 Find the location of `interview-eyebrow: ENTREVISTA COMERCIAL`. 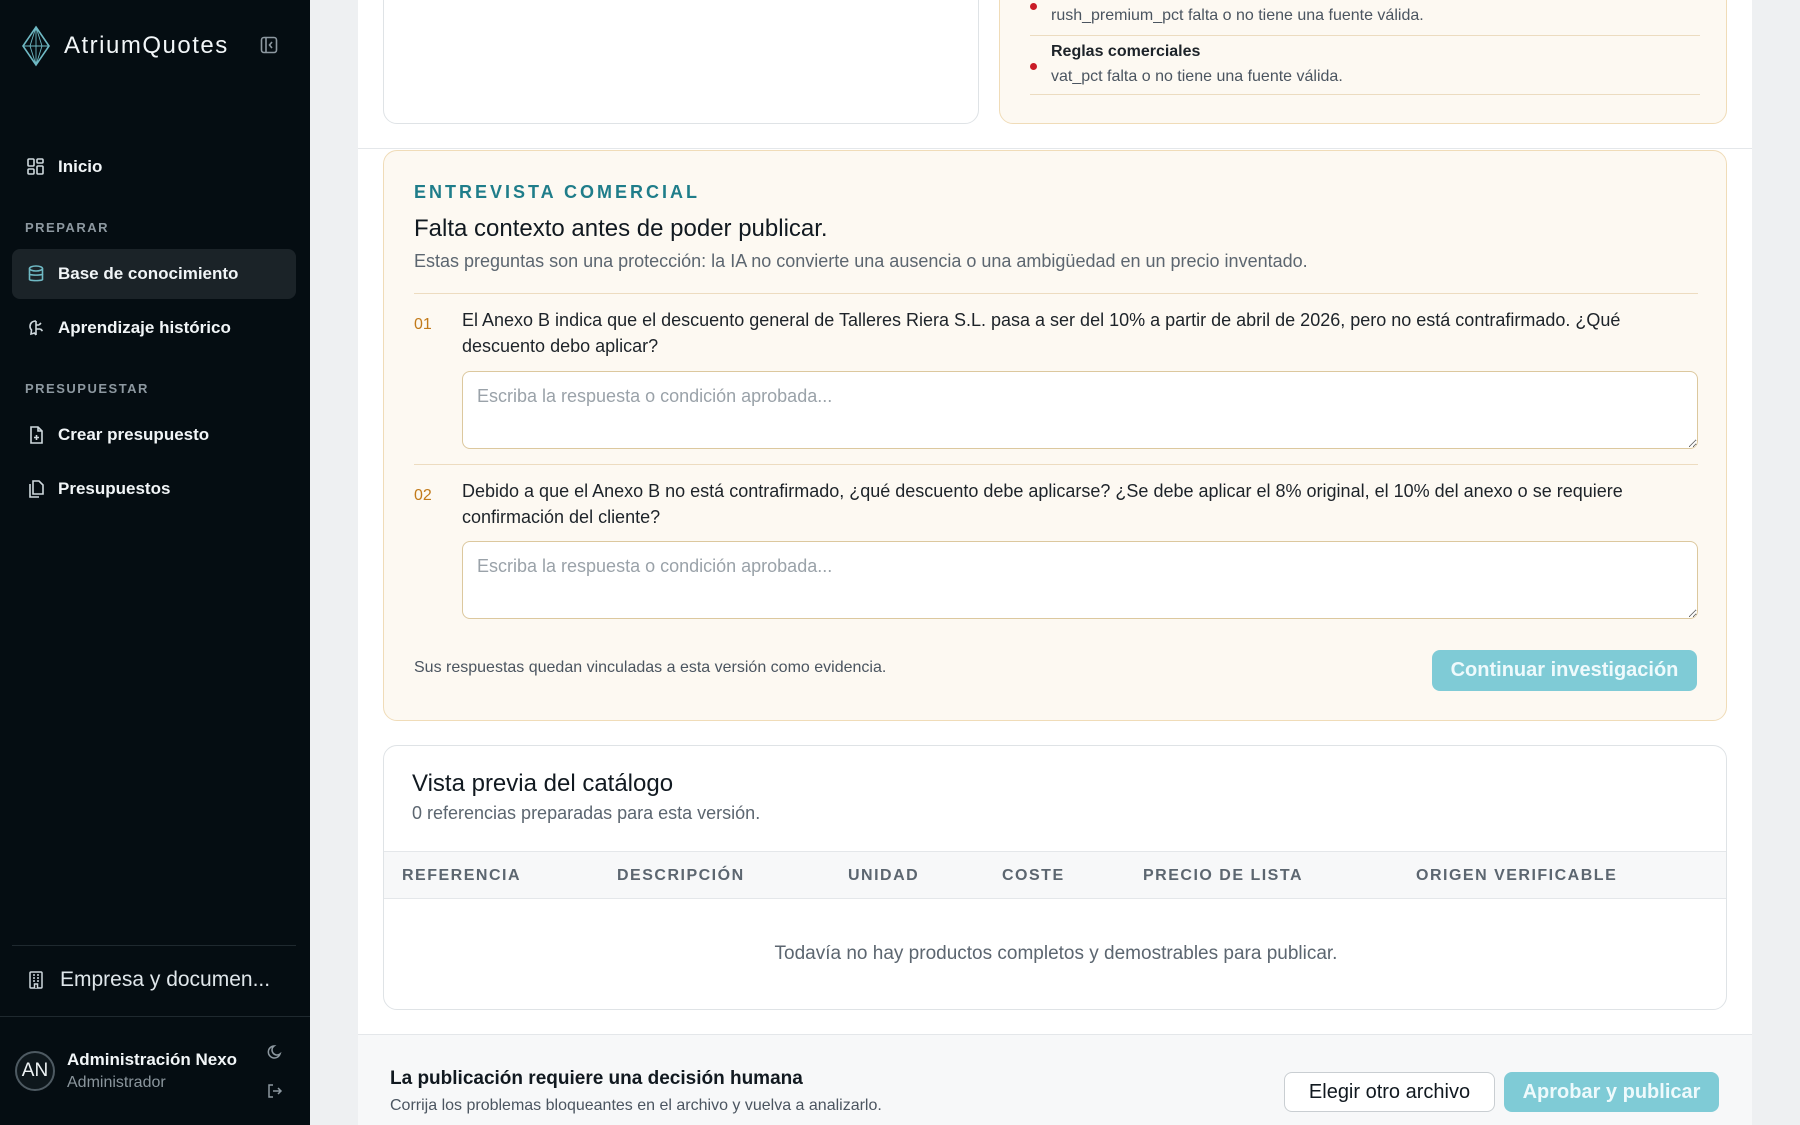

interview-eyebrow: ENTREVISTA COMERCIAL is located at coordinates (557, 192).